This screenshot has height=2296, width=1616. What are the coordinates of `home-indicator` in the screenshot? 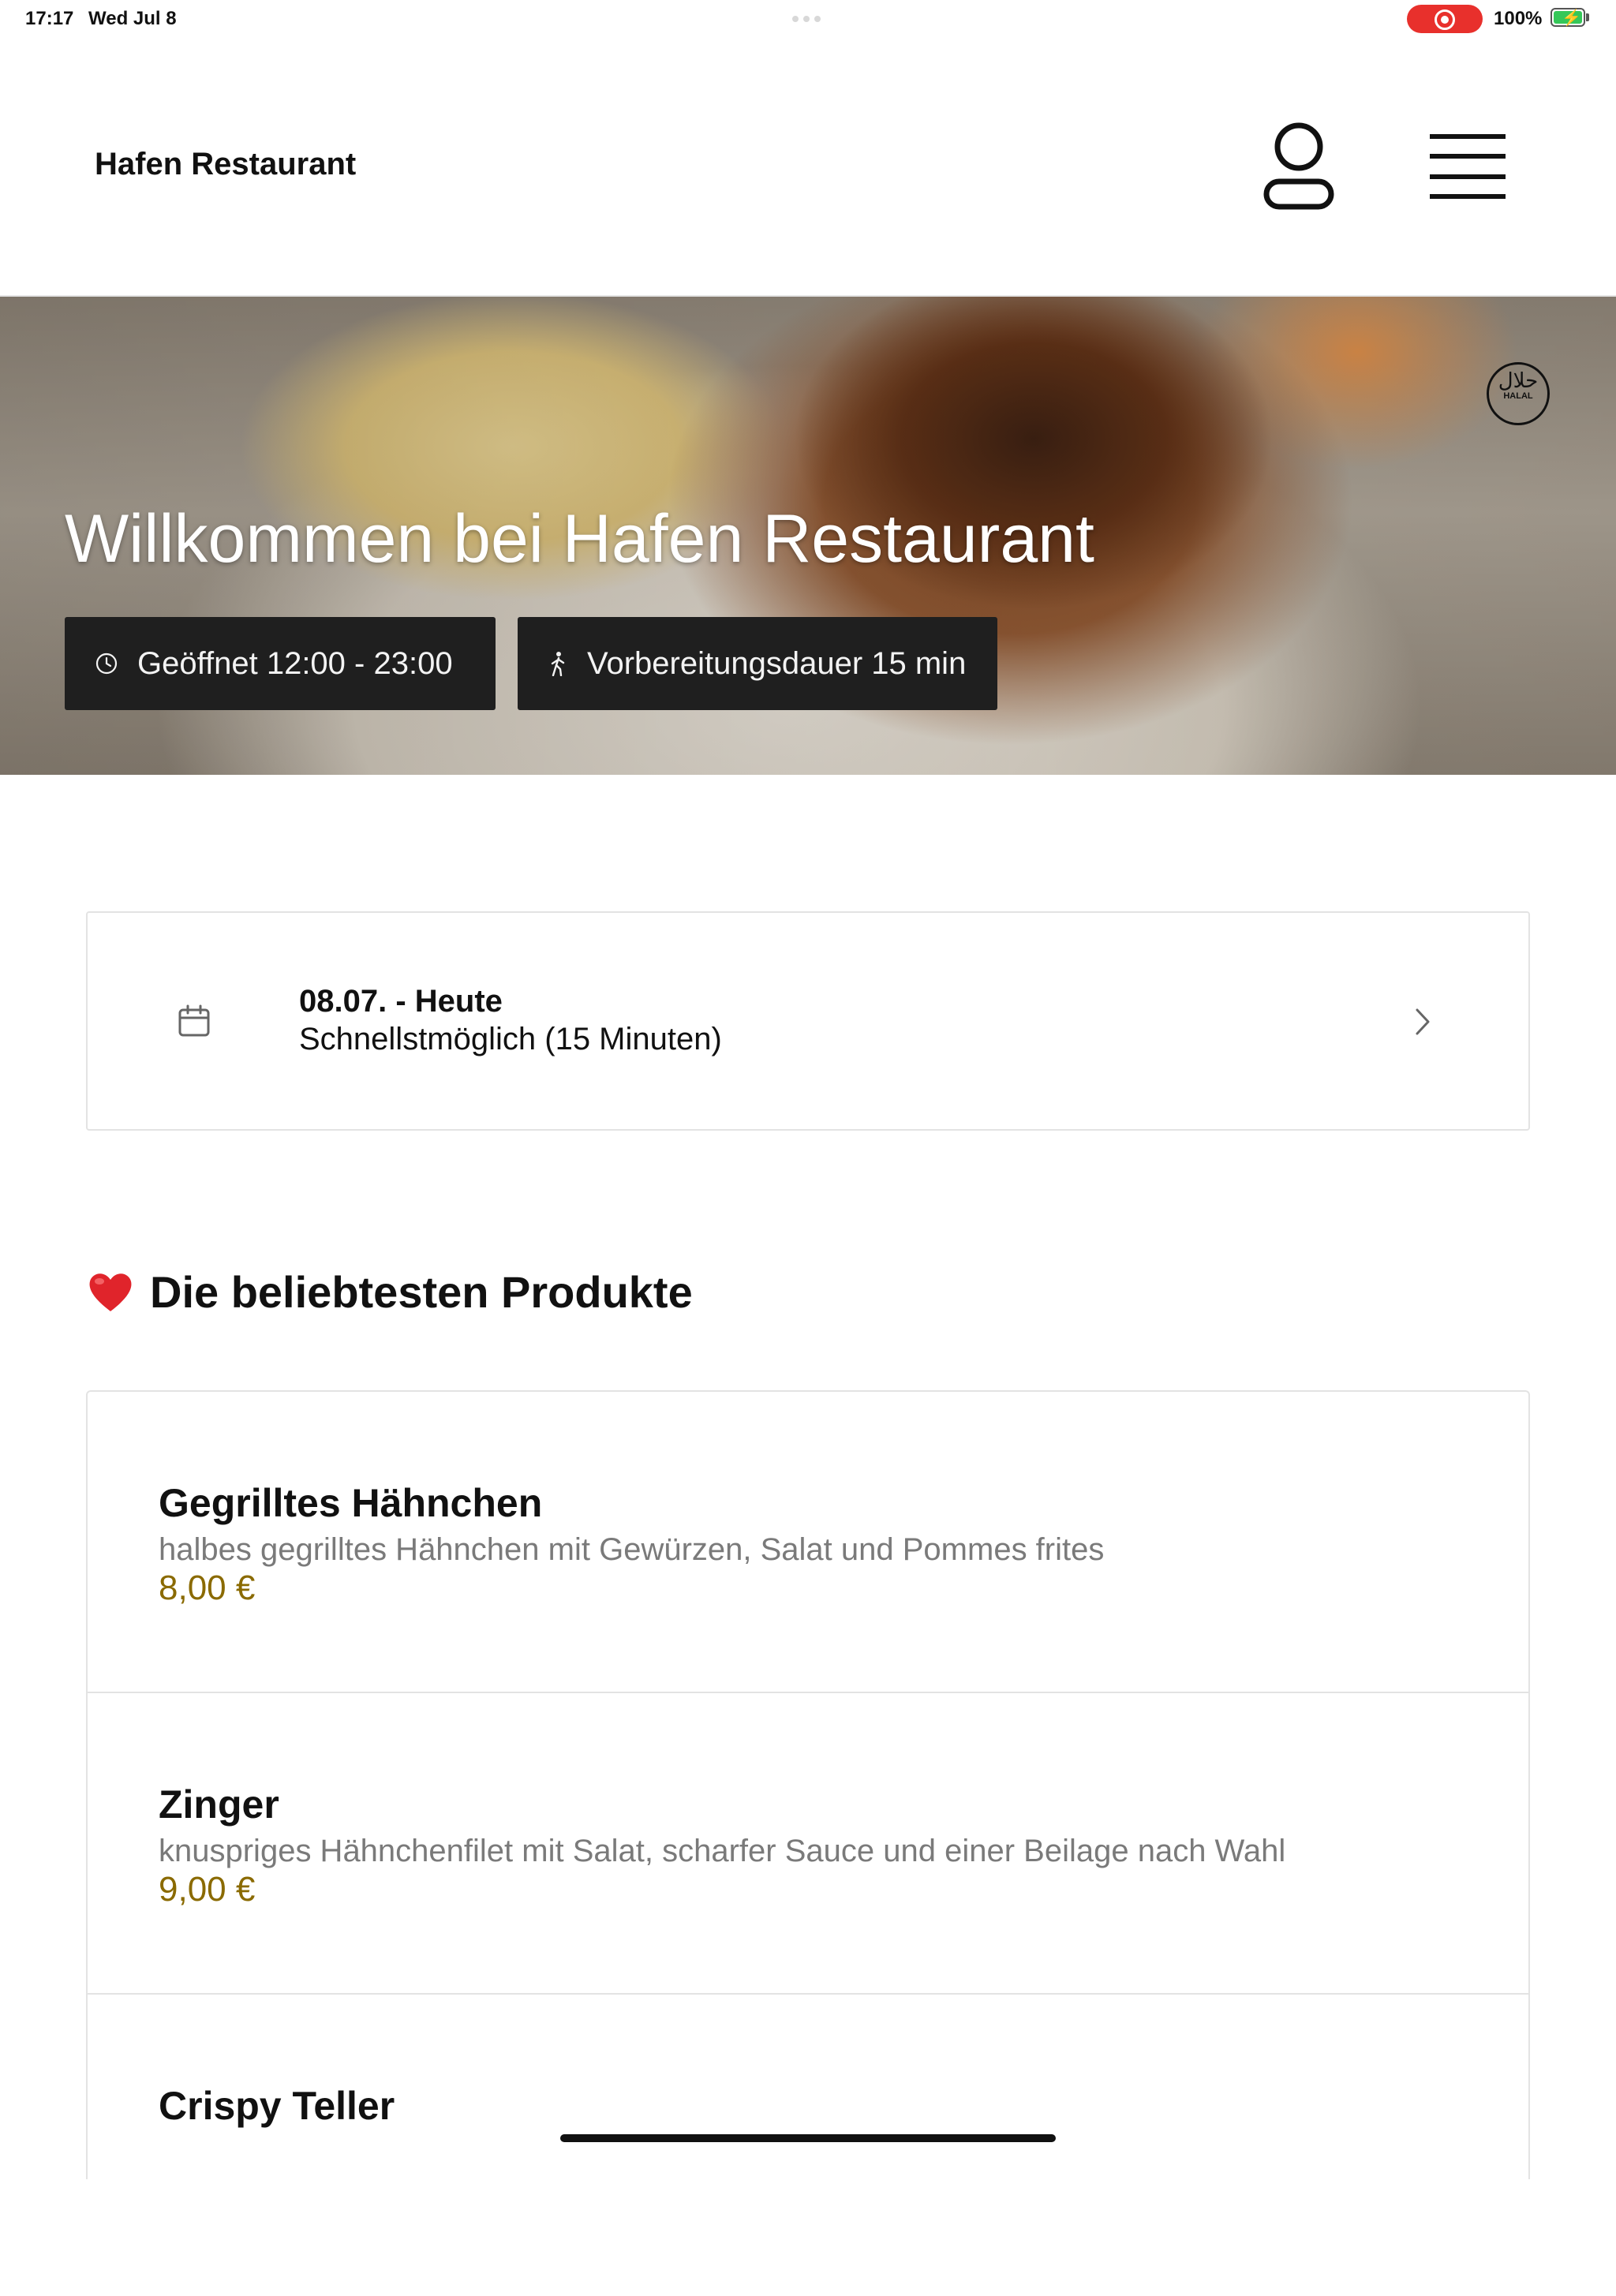 It's located at (808, 2138).